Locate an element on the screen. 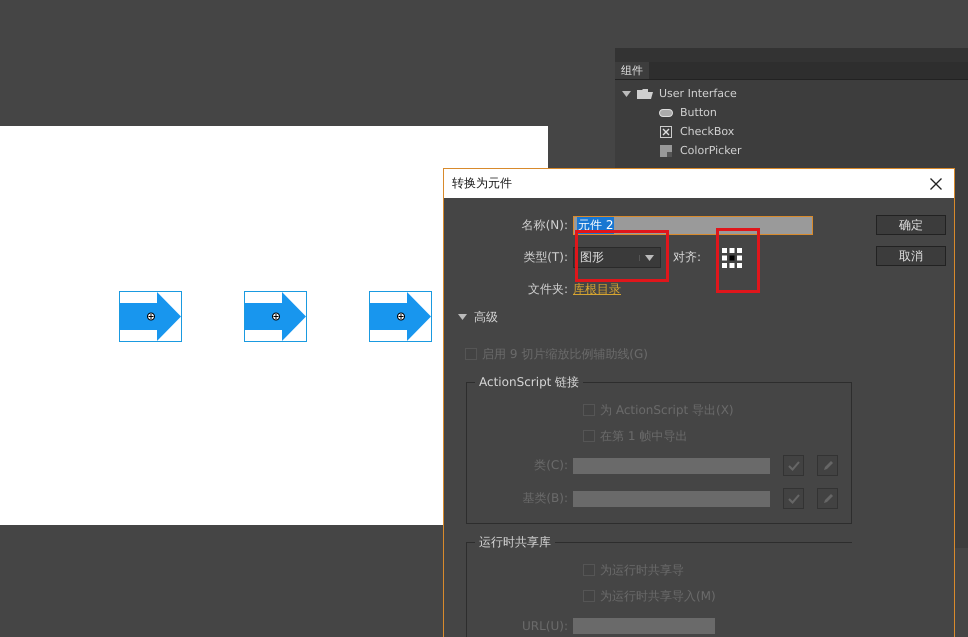 This screenshot has width=968, height=637. field-label: 对齐: is located at coordinates (687, 257).